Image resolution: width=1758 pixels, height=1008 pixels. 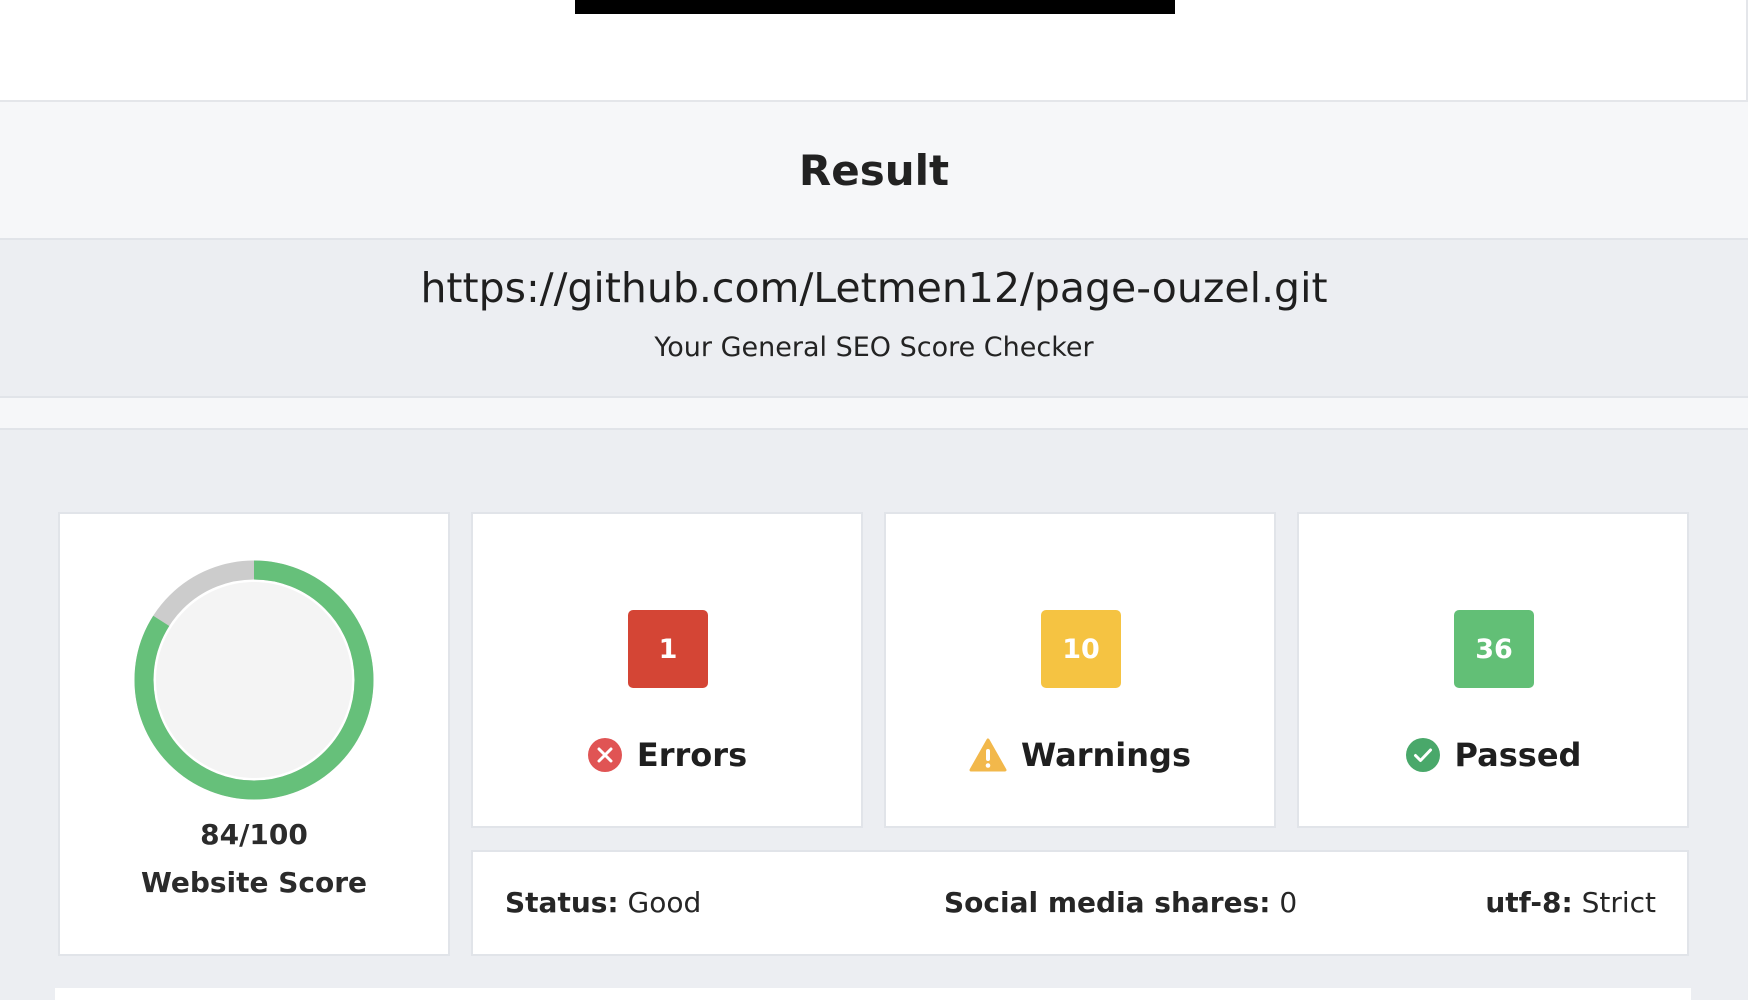 What do you see at coordinates (664, 902) in the screenshot?
I see `status-value: Good` at bounding box center [664, 902].